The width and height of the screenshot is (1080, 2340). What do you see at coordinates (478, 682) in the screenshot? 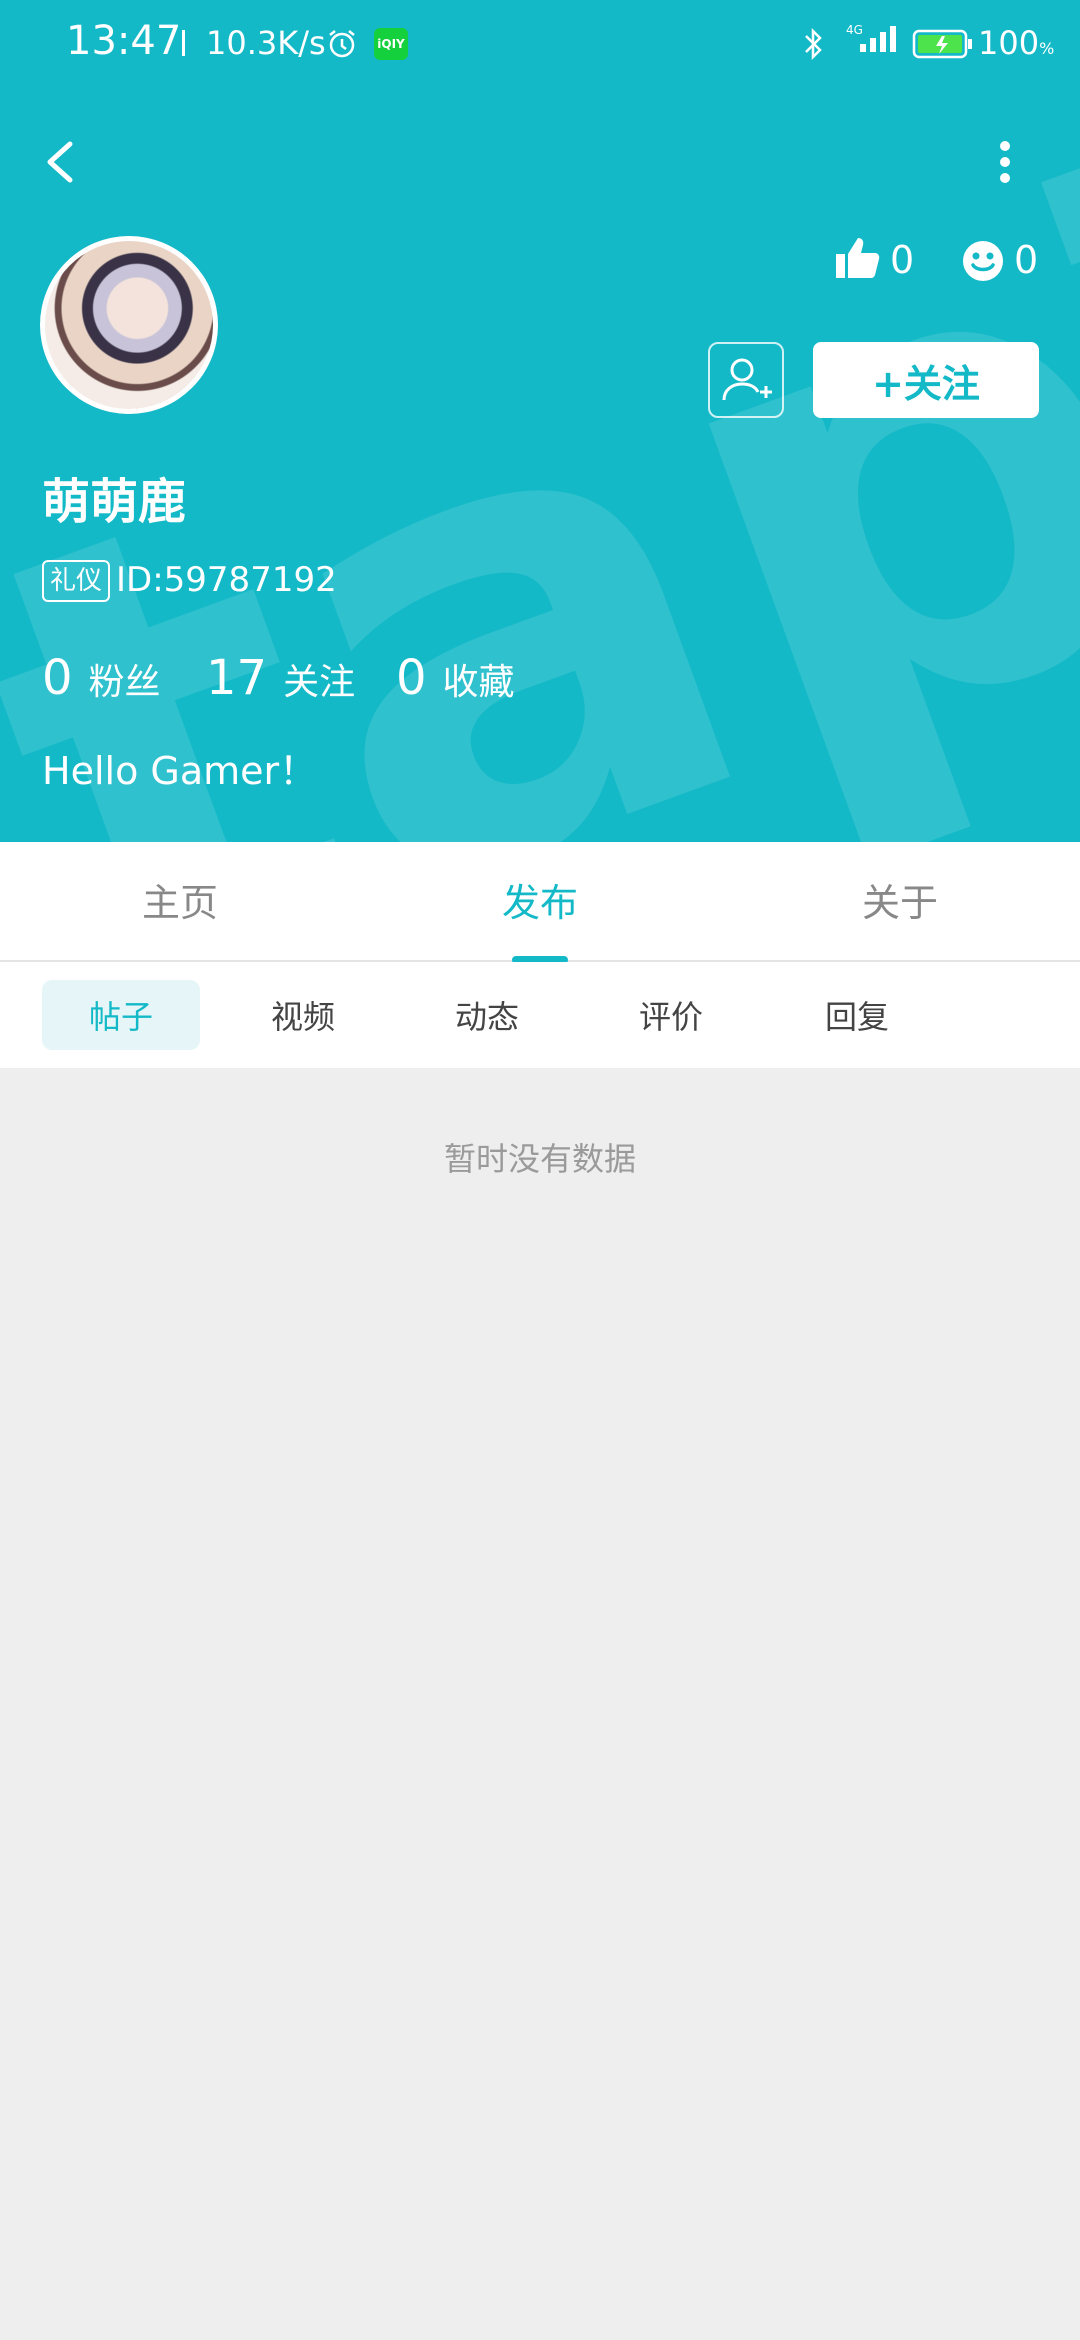
I see `stat-favorites-label: 收藏` at bounding box center [478, 682].